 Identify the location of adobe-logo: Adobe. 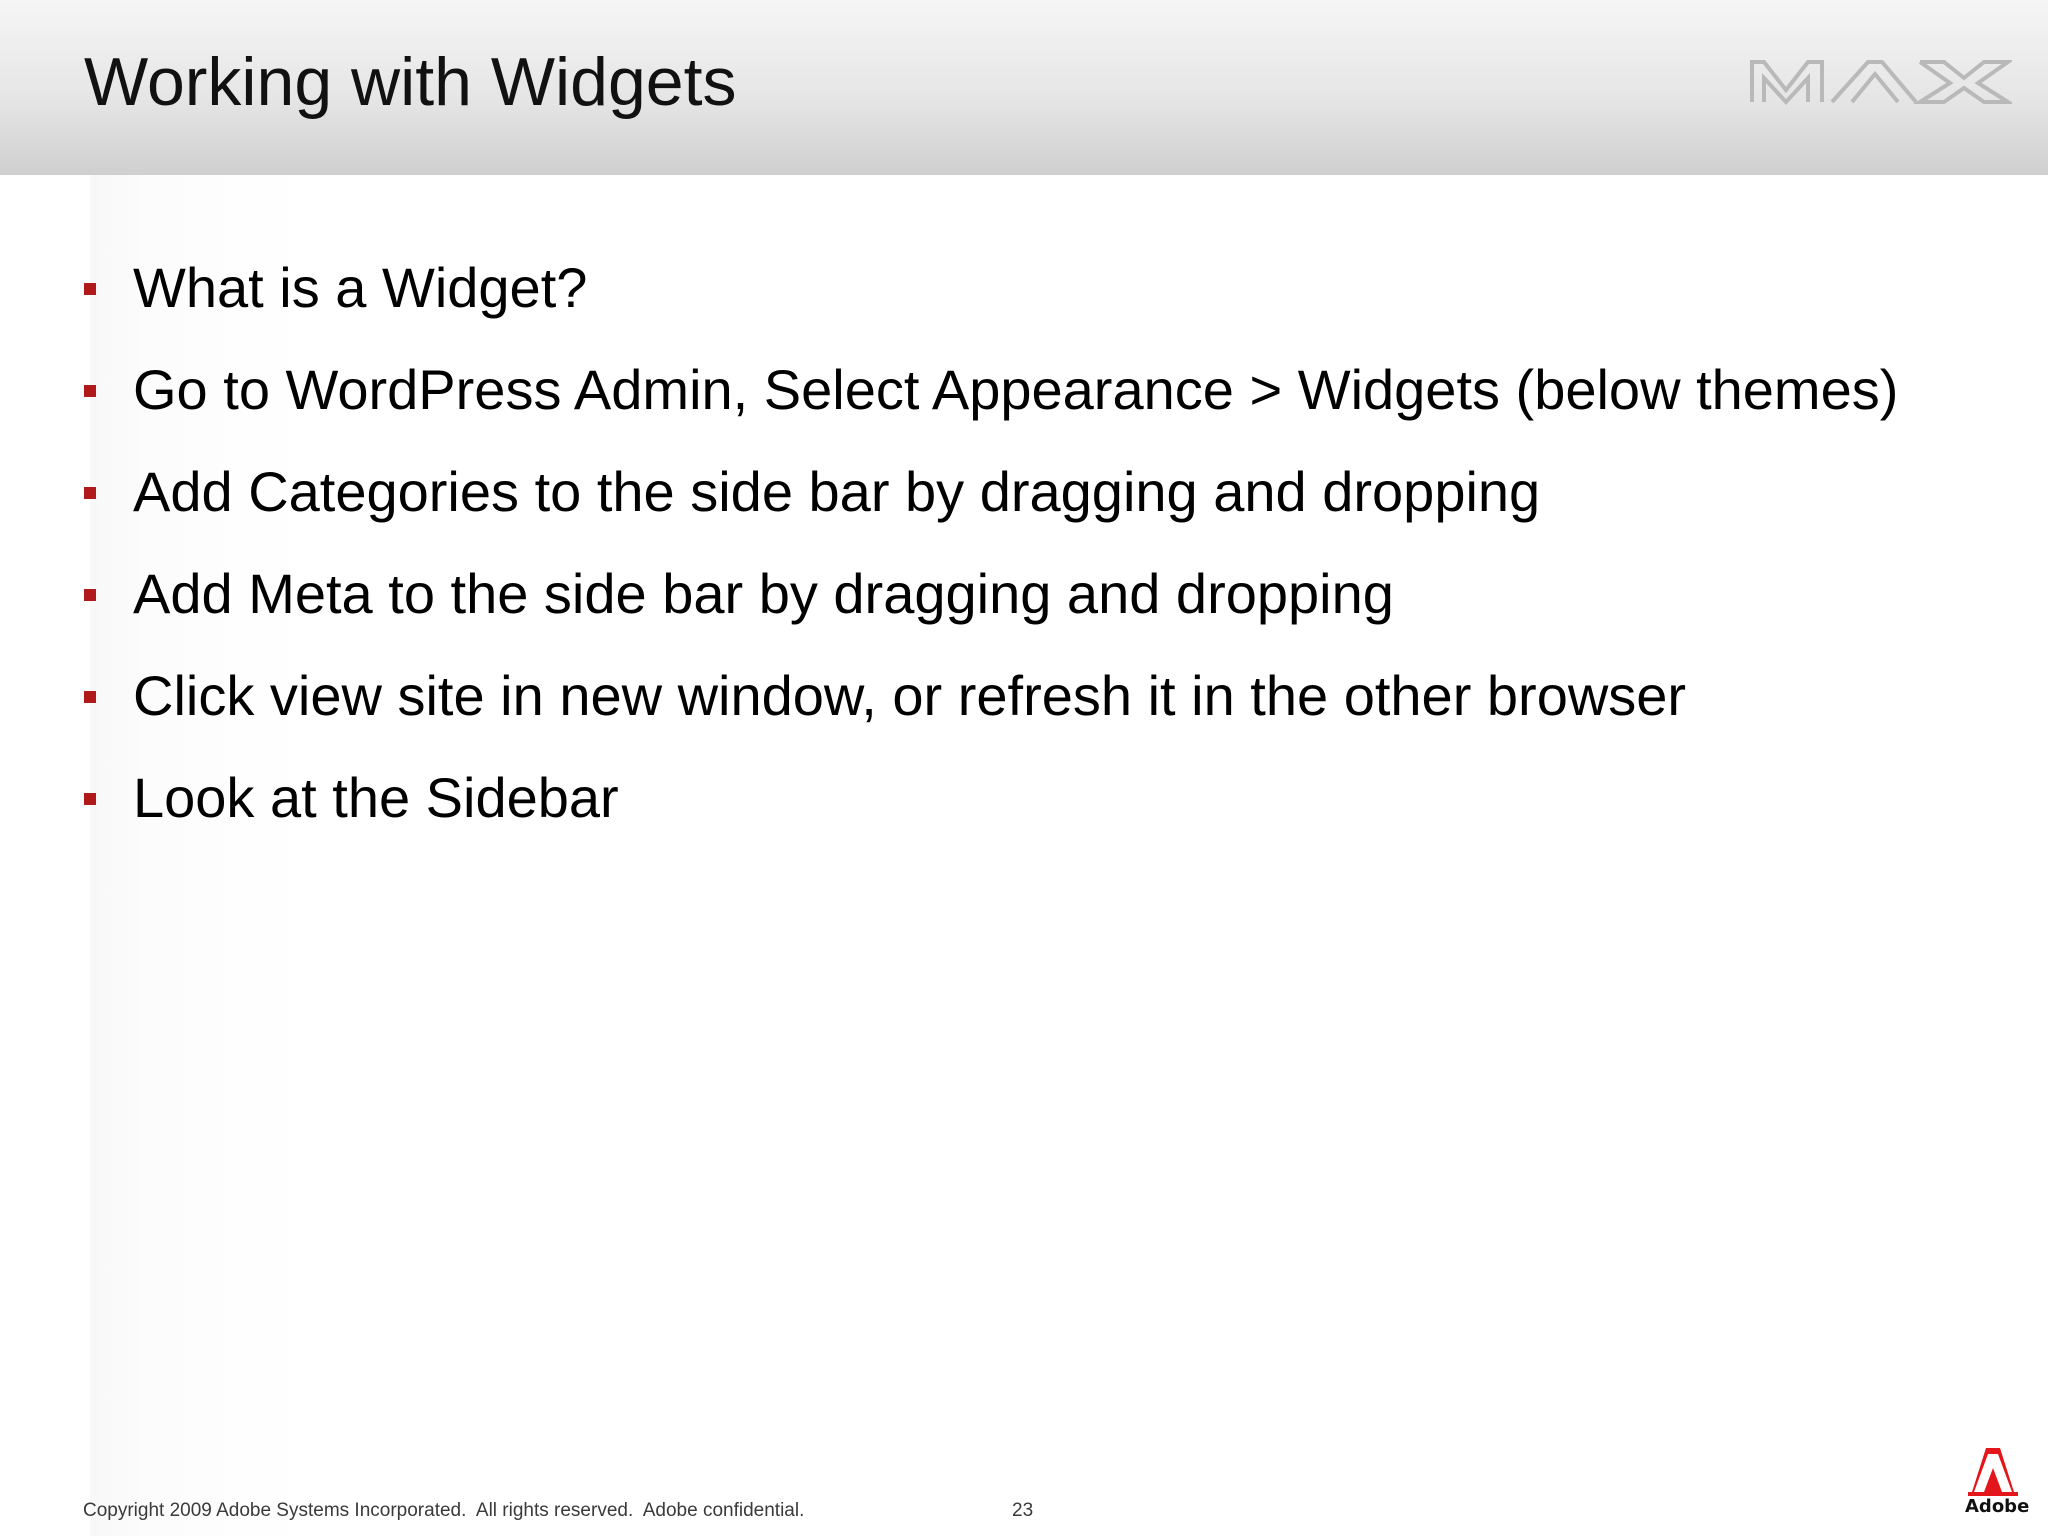
(1995, 1490).